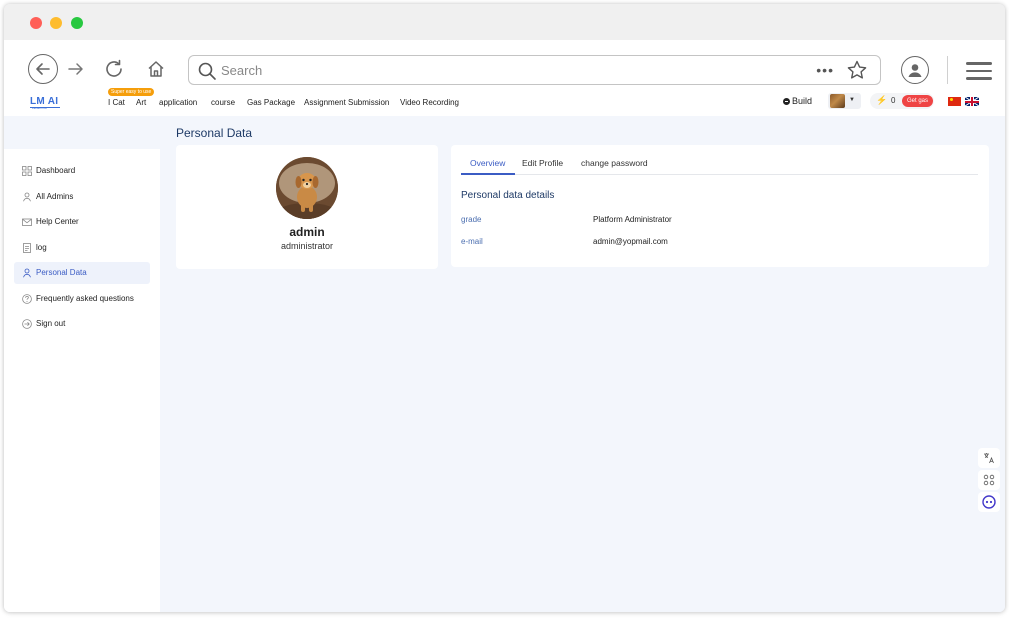 This screenshot has height=620, width=1009. Describe the element at coordinates (41, 247) in the screenshot. I see `sidebar-item-label: log` at that location.